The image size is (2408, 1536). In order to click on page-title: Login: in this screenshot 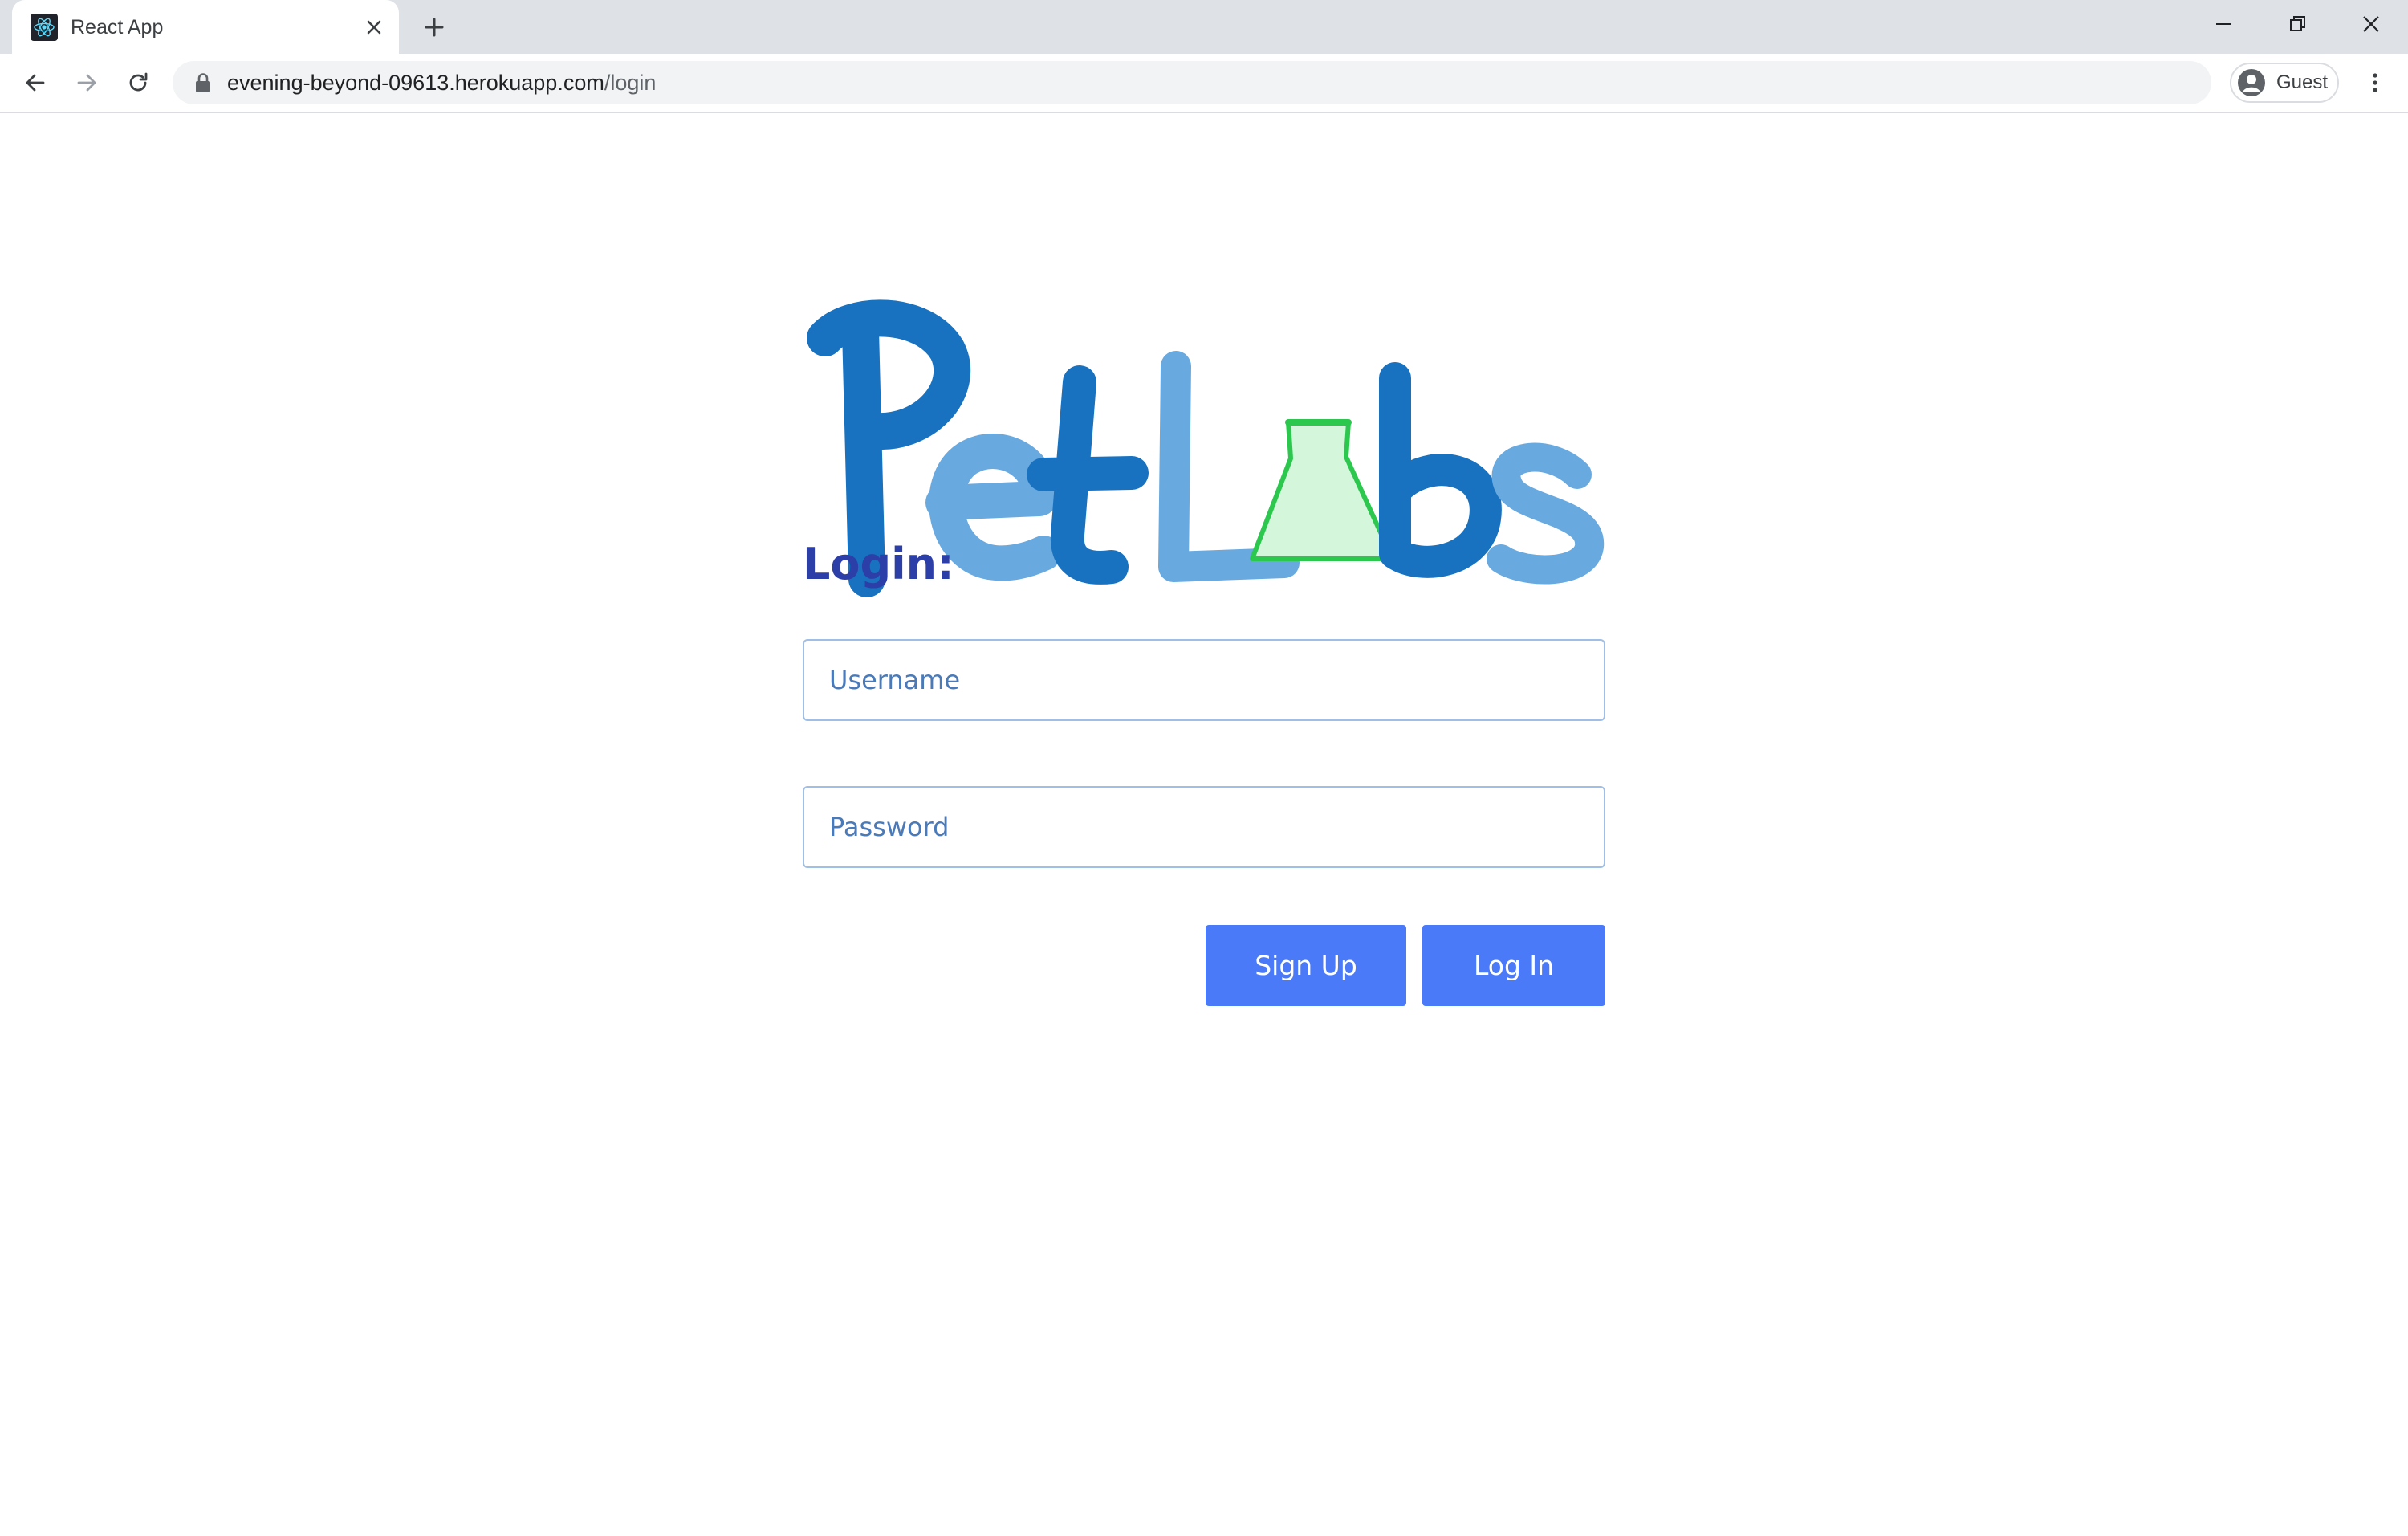, I will do `click(878, 564)`.